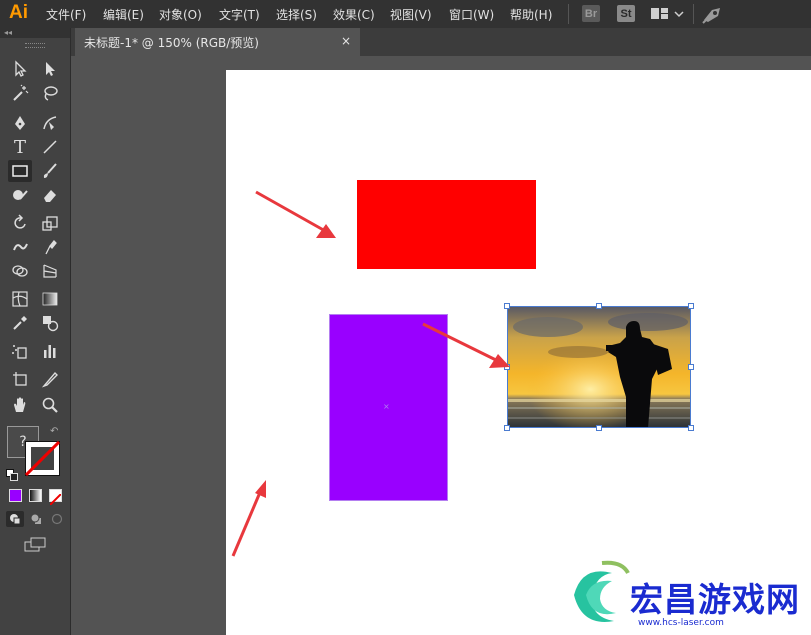 This screenshot has width=811, height=635. What do you see at coordinates (354, 14) in the screenshot?
I see `menu-effect: 效果(C)` at bounding box center [354, 14].